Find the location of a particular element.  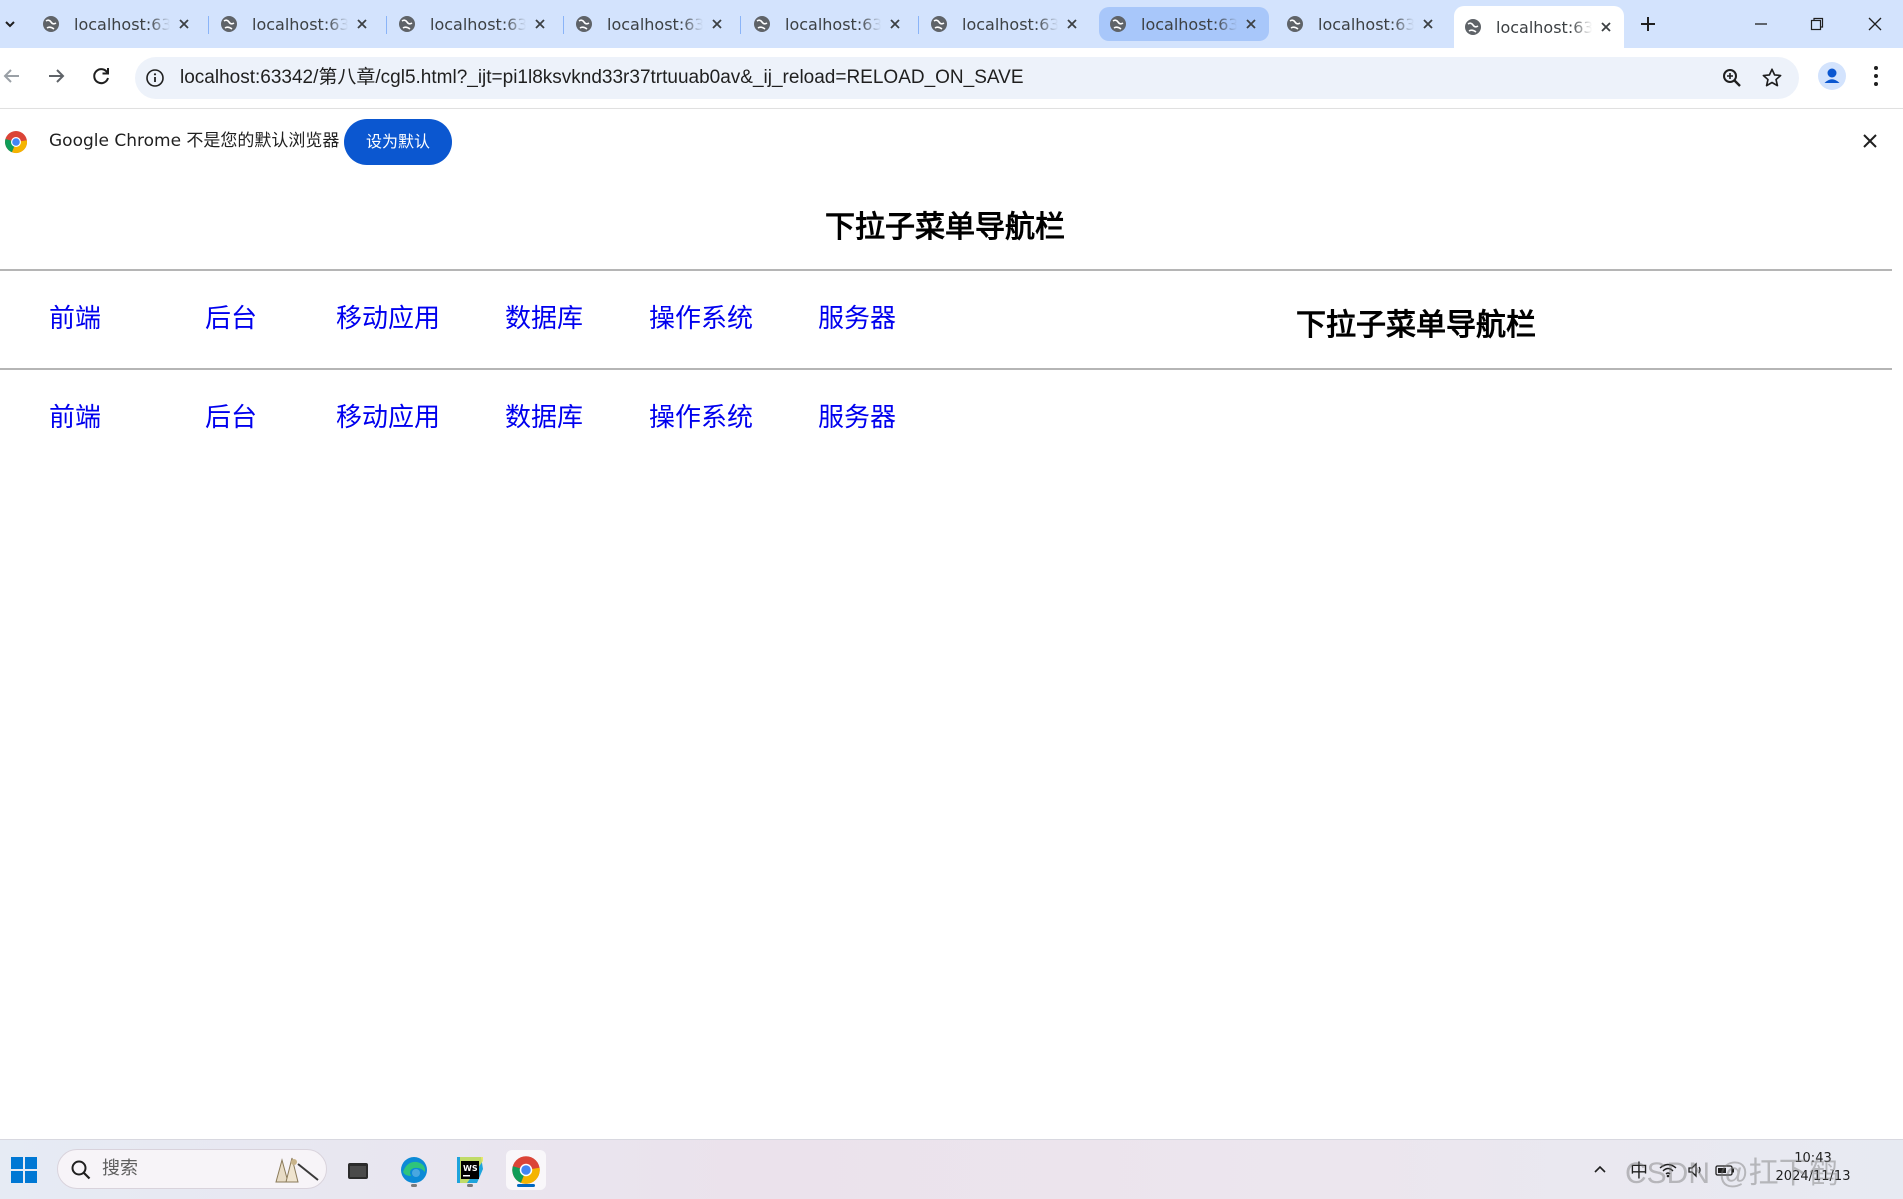

window-close-button is located at coordinates (1875, 24).